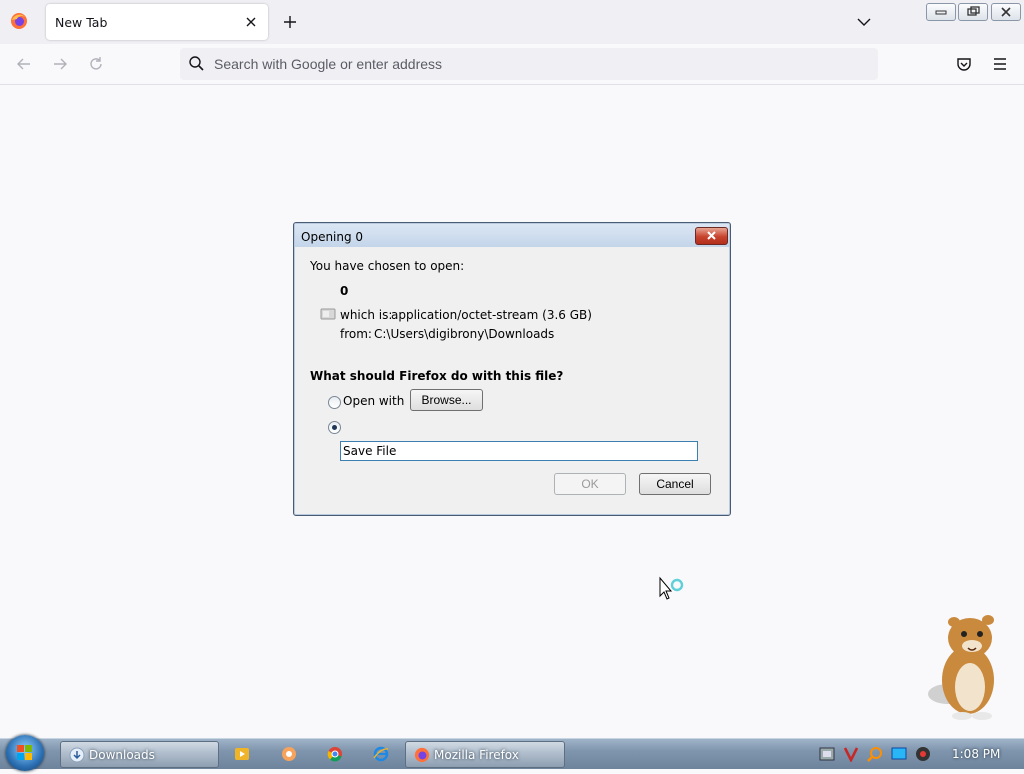 Image resolution: width=1024 pixels, height=774 pixels. Describe the element at coordinates (81, 22) in the screenshot. I see `tab-title: New Tab` at that location.